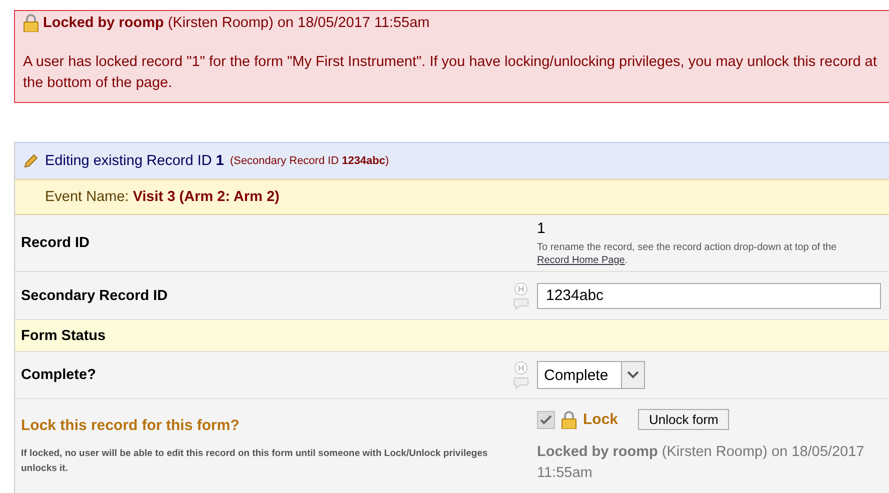 This screenshot has width=889, height=493. I want to click on field-label: Record ID, so click(55, 243).